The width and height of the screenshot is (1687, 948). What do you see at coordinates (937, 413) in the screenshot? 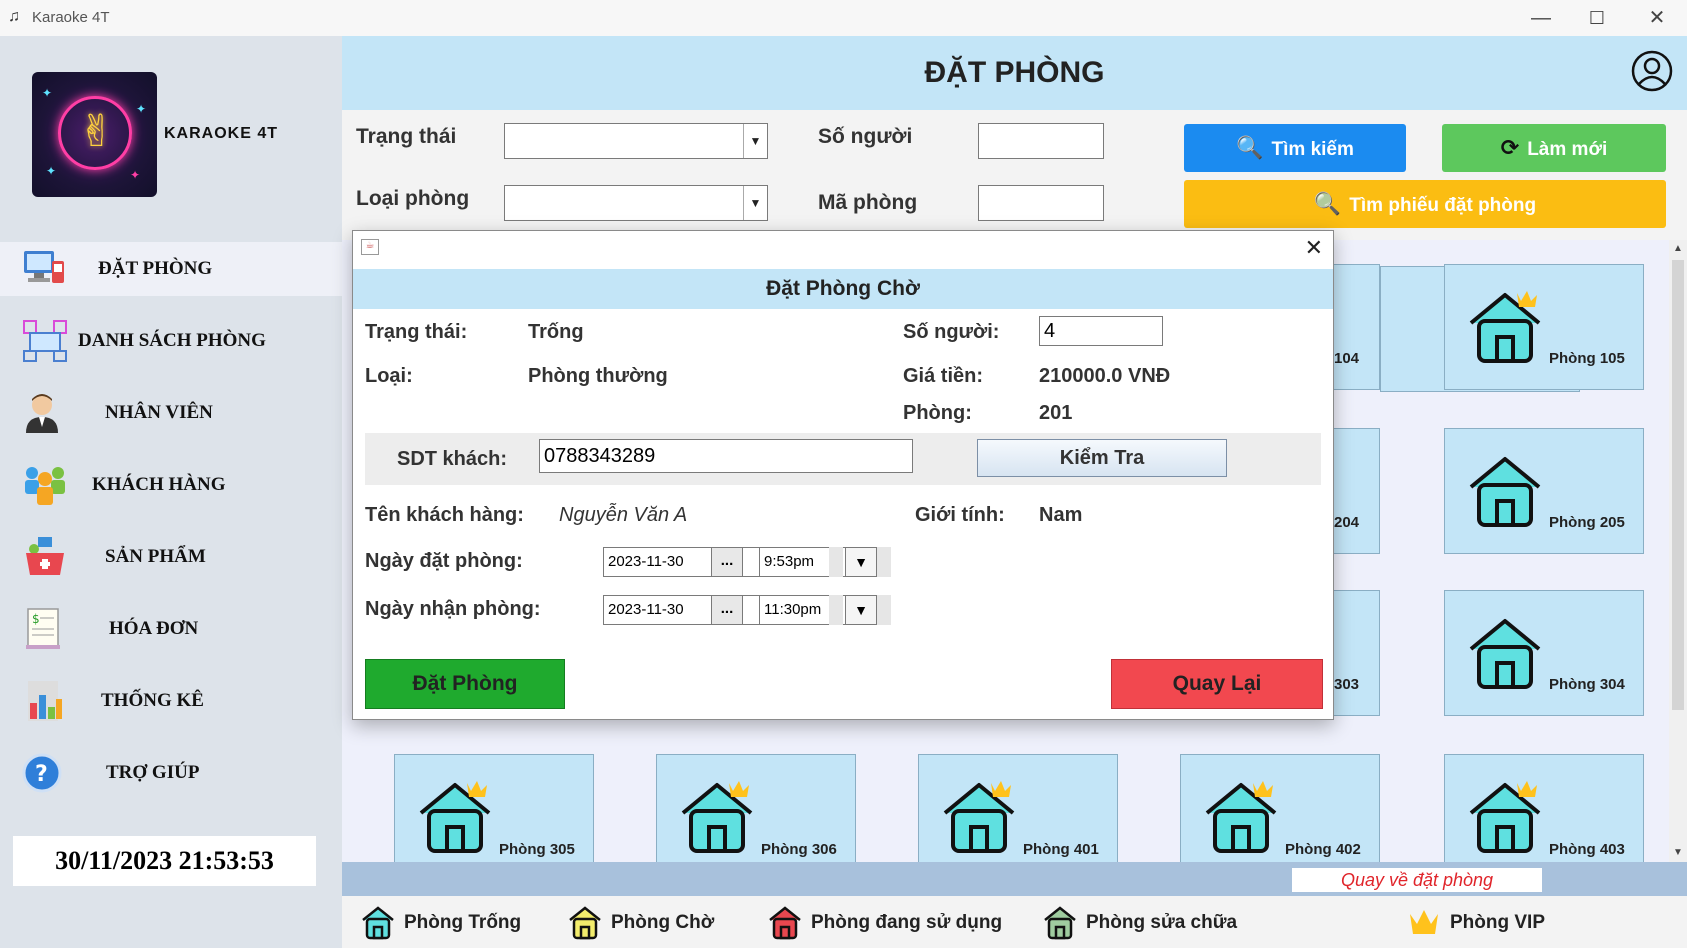
I see `room-label: Phòng:` at bounding box center [937, 413].